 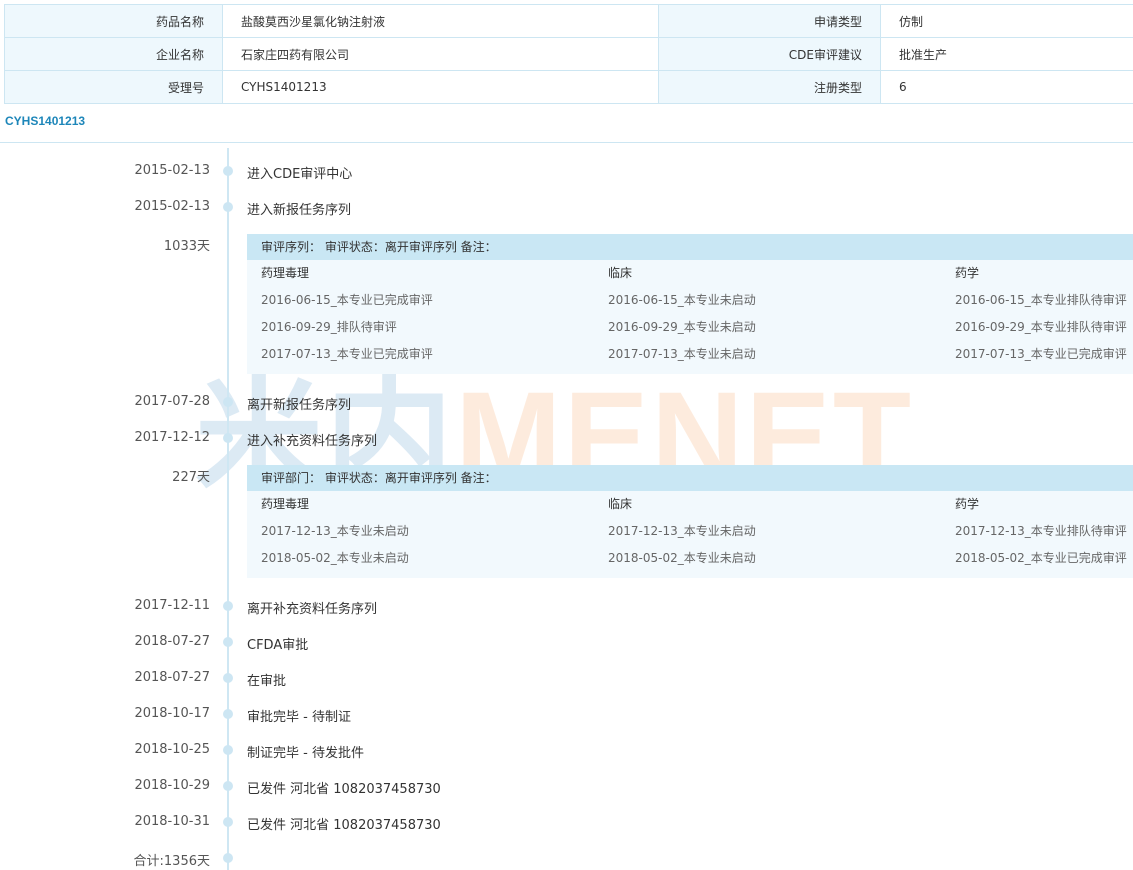 I want to click on accept-no-value: CYHS1401213, so click(x=440, y=87).